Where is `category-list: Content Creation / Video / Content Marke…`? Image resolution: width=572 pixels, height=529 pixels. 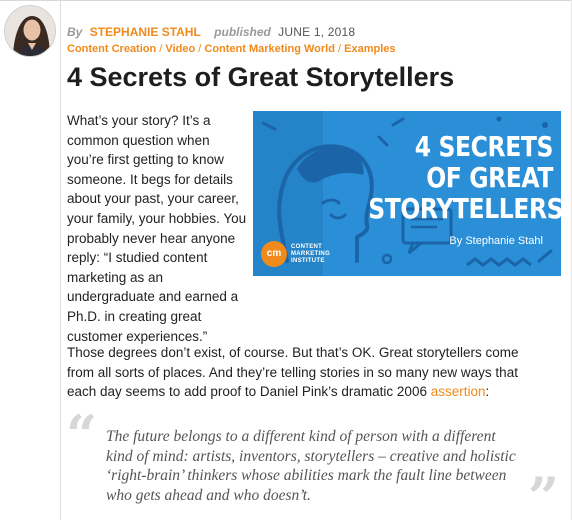
category-list: Content Creation / Video / Content Marke… is located at coordinates (231, 49).